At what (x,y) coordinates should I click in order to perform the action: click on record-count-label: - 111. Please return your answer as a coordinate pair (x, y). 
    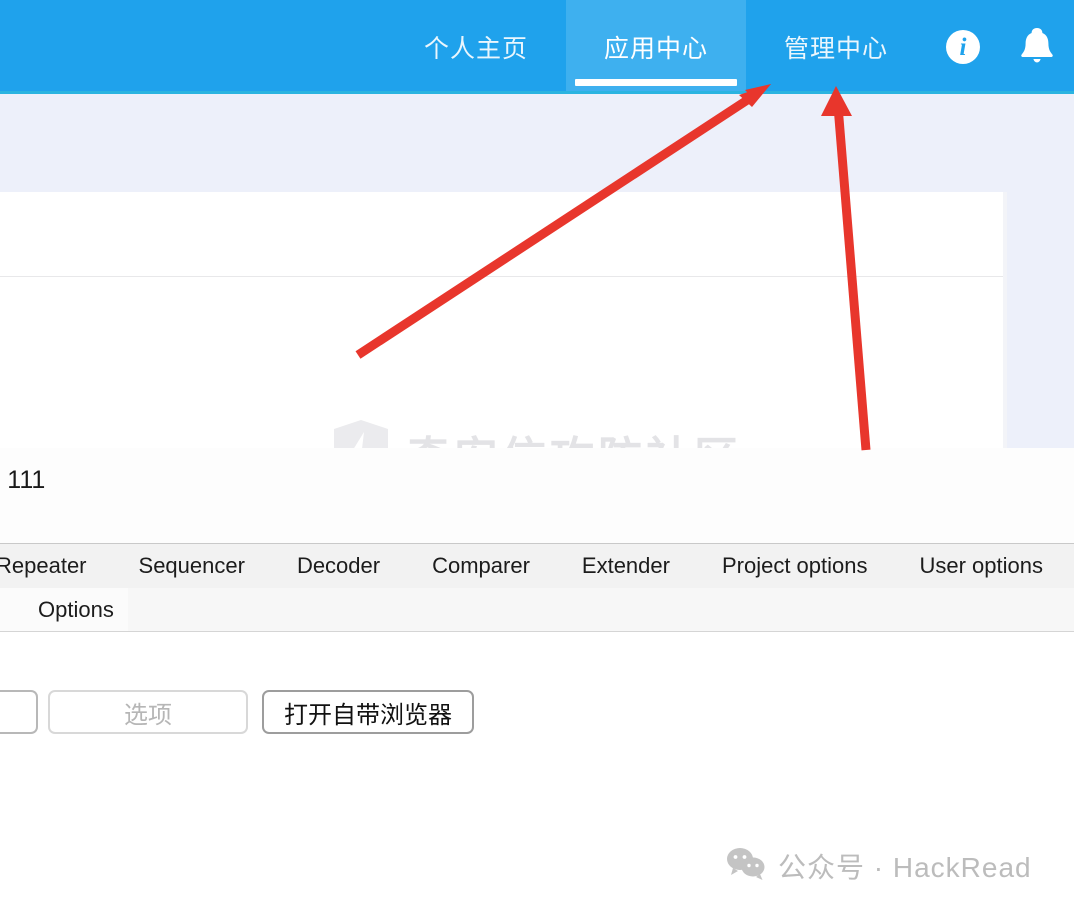
    Looking at the image, I should click on (23, 480).